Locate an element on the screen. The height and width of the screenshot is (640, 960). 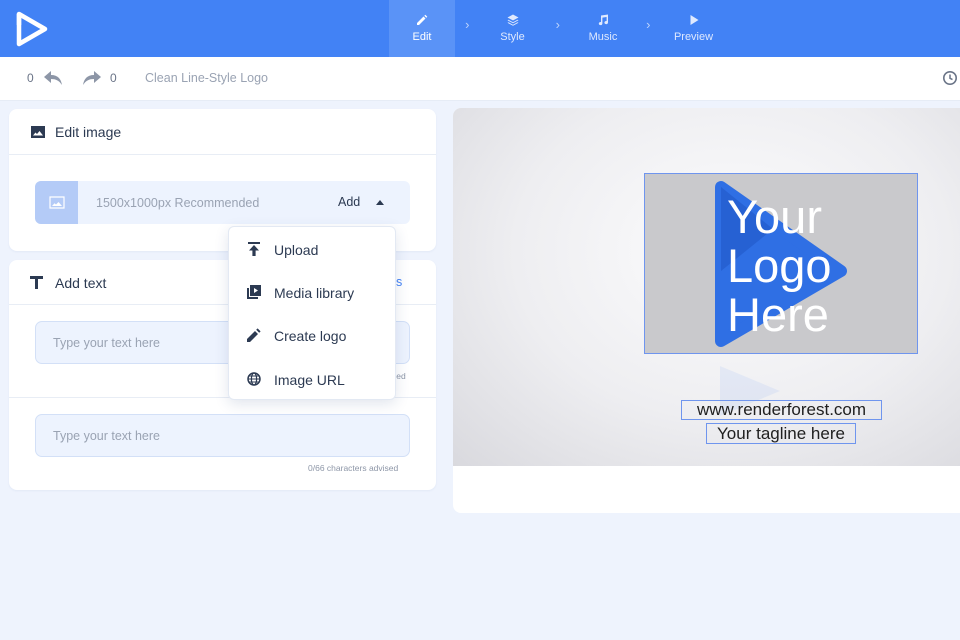
top-bar: Edit › Style › Music › Preview is located at coordinates (480, 28).